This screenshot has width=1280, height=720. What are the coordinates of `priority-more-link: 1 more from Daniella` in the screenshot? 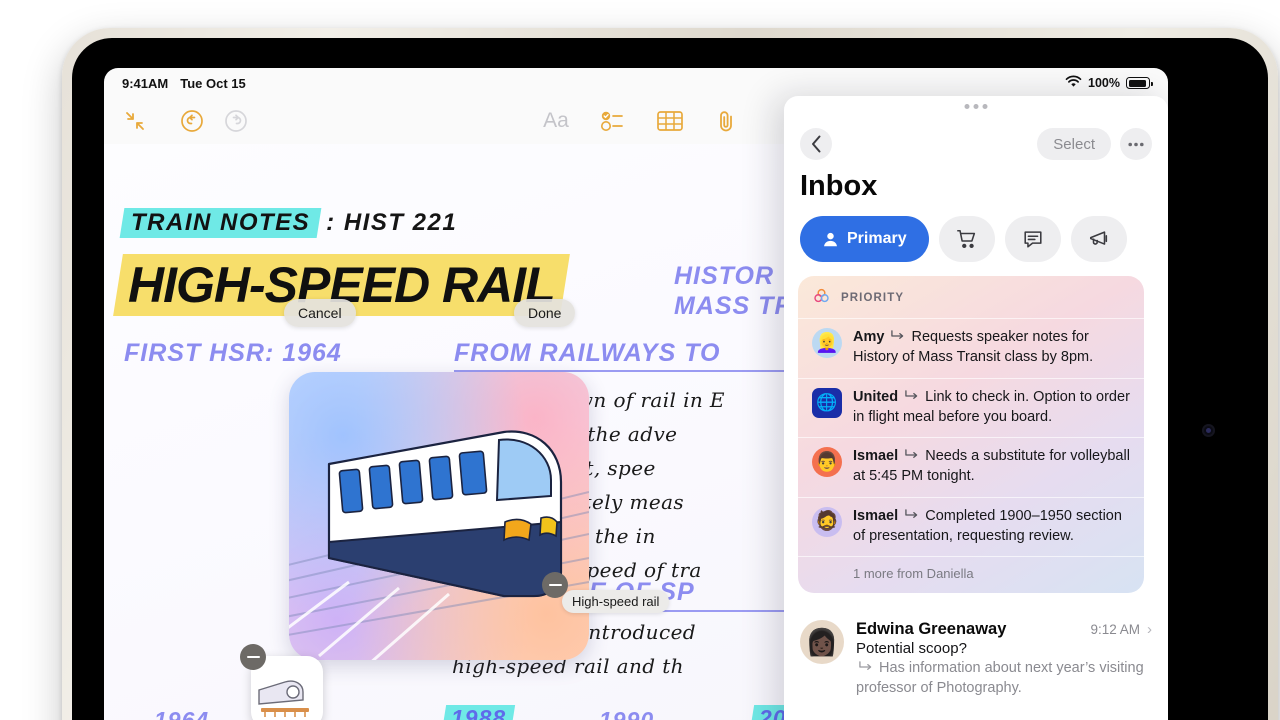 It's located at (971, 574).